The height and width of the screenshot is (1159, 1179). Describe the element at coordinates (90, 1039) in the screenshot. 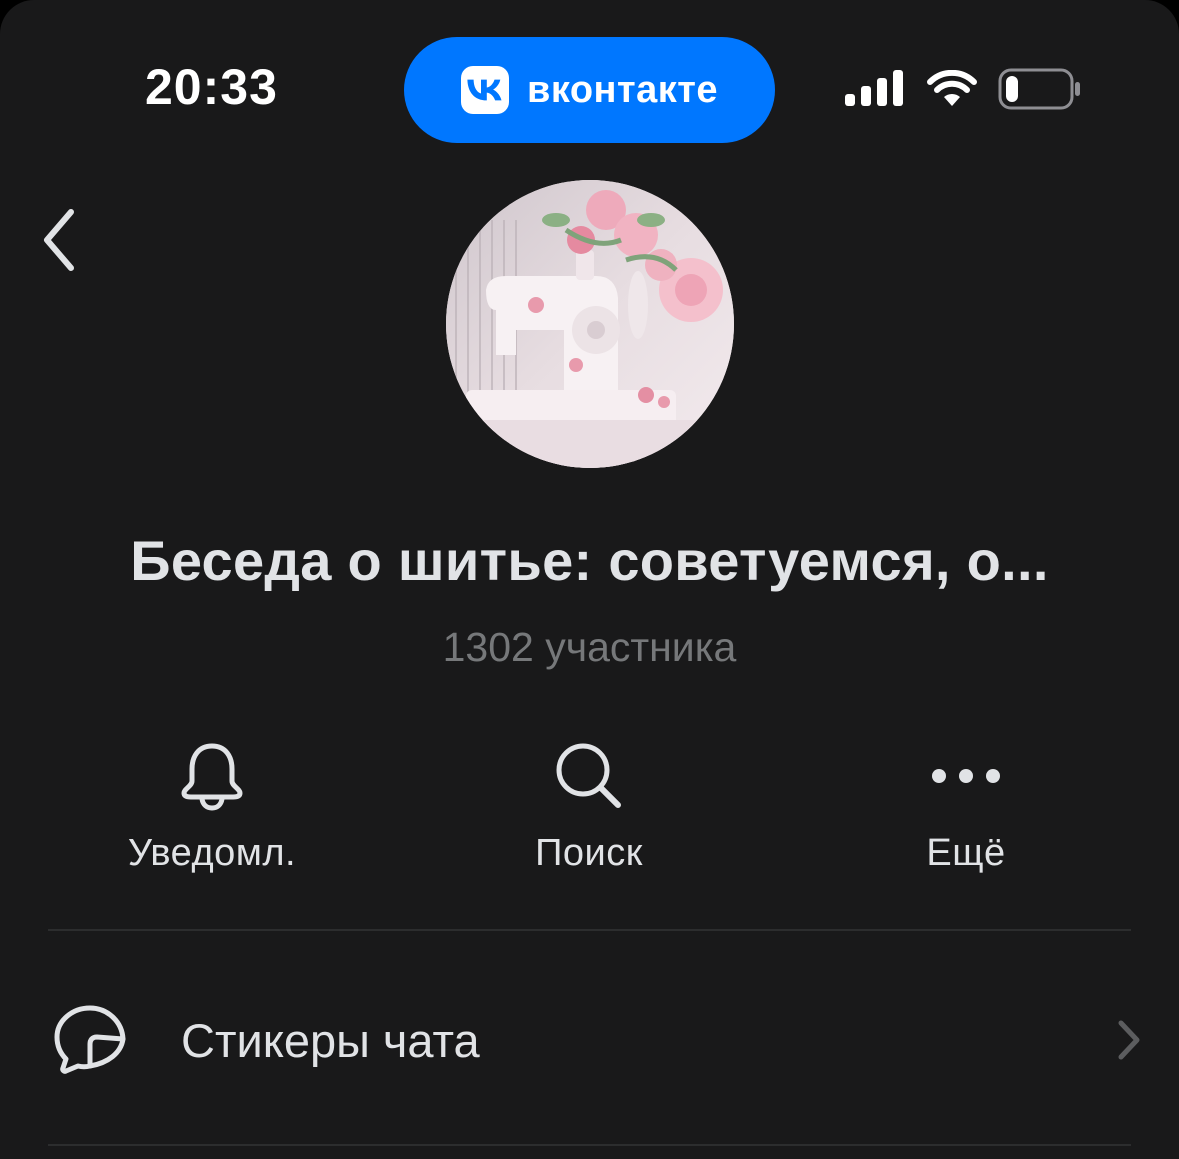

I see `sticker-icon` at that location.